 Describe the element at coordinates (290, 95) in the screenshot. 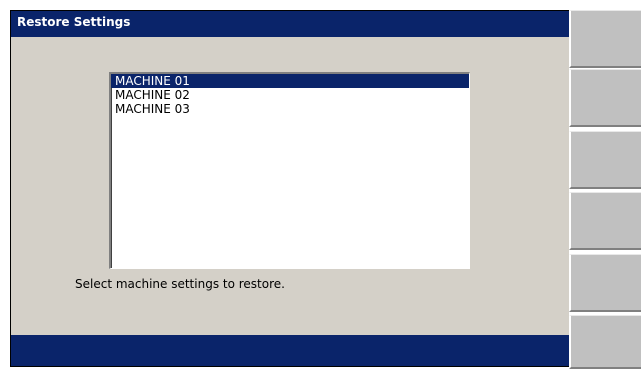

I see `list-item-machine-02: MACHINE 02` at that location.